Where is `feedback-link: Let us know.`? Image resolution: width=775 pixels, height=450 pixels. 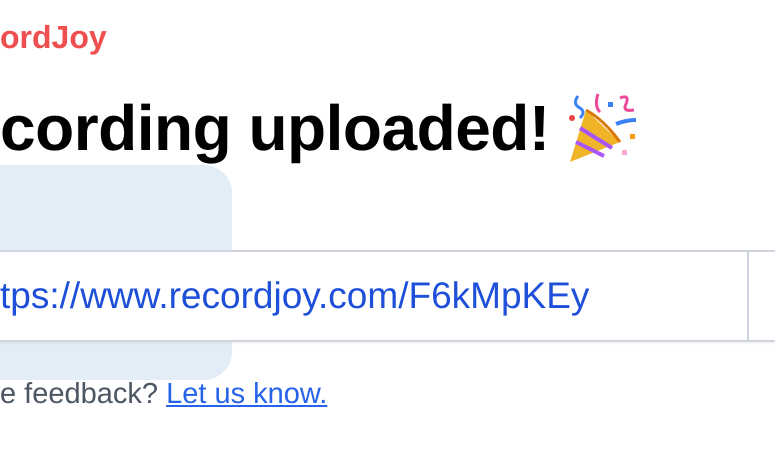 feedback-link: Let us know. is located at coordinates (247, 394).